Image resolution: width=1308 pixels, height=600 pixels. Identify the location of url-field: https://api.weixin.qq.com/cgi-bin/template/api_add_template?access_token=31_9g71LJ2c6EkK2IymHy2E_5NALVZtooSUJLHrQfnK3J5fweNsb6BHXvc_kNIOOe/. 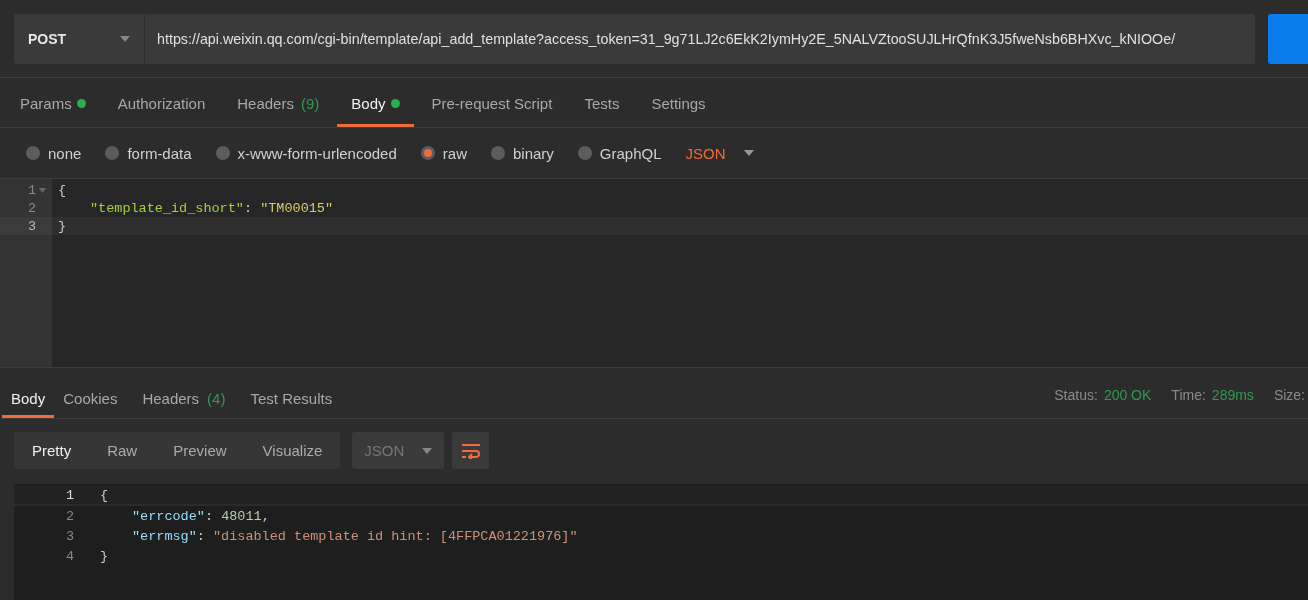
(700, 38).